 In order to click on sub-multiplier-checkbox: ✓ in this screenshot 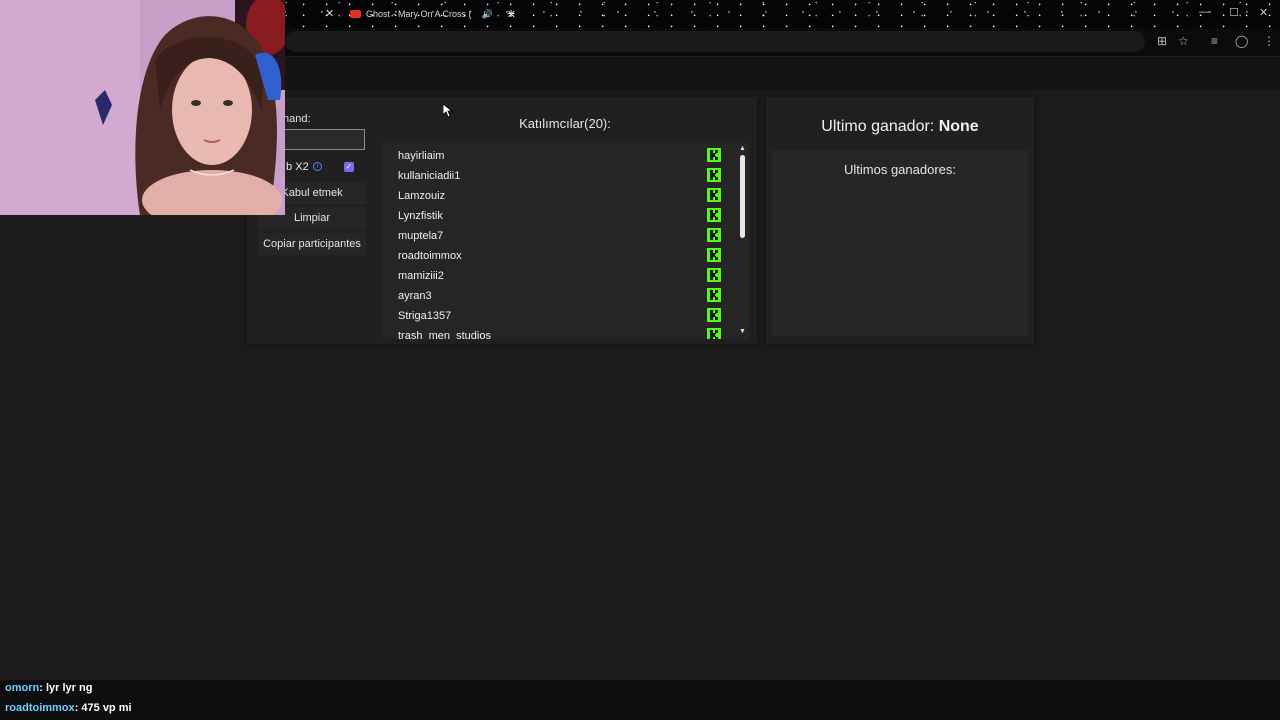, I will do `click(349, 167)`.